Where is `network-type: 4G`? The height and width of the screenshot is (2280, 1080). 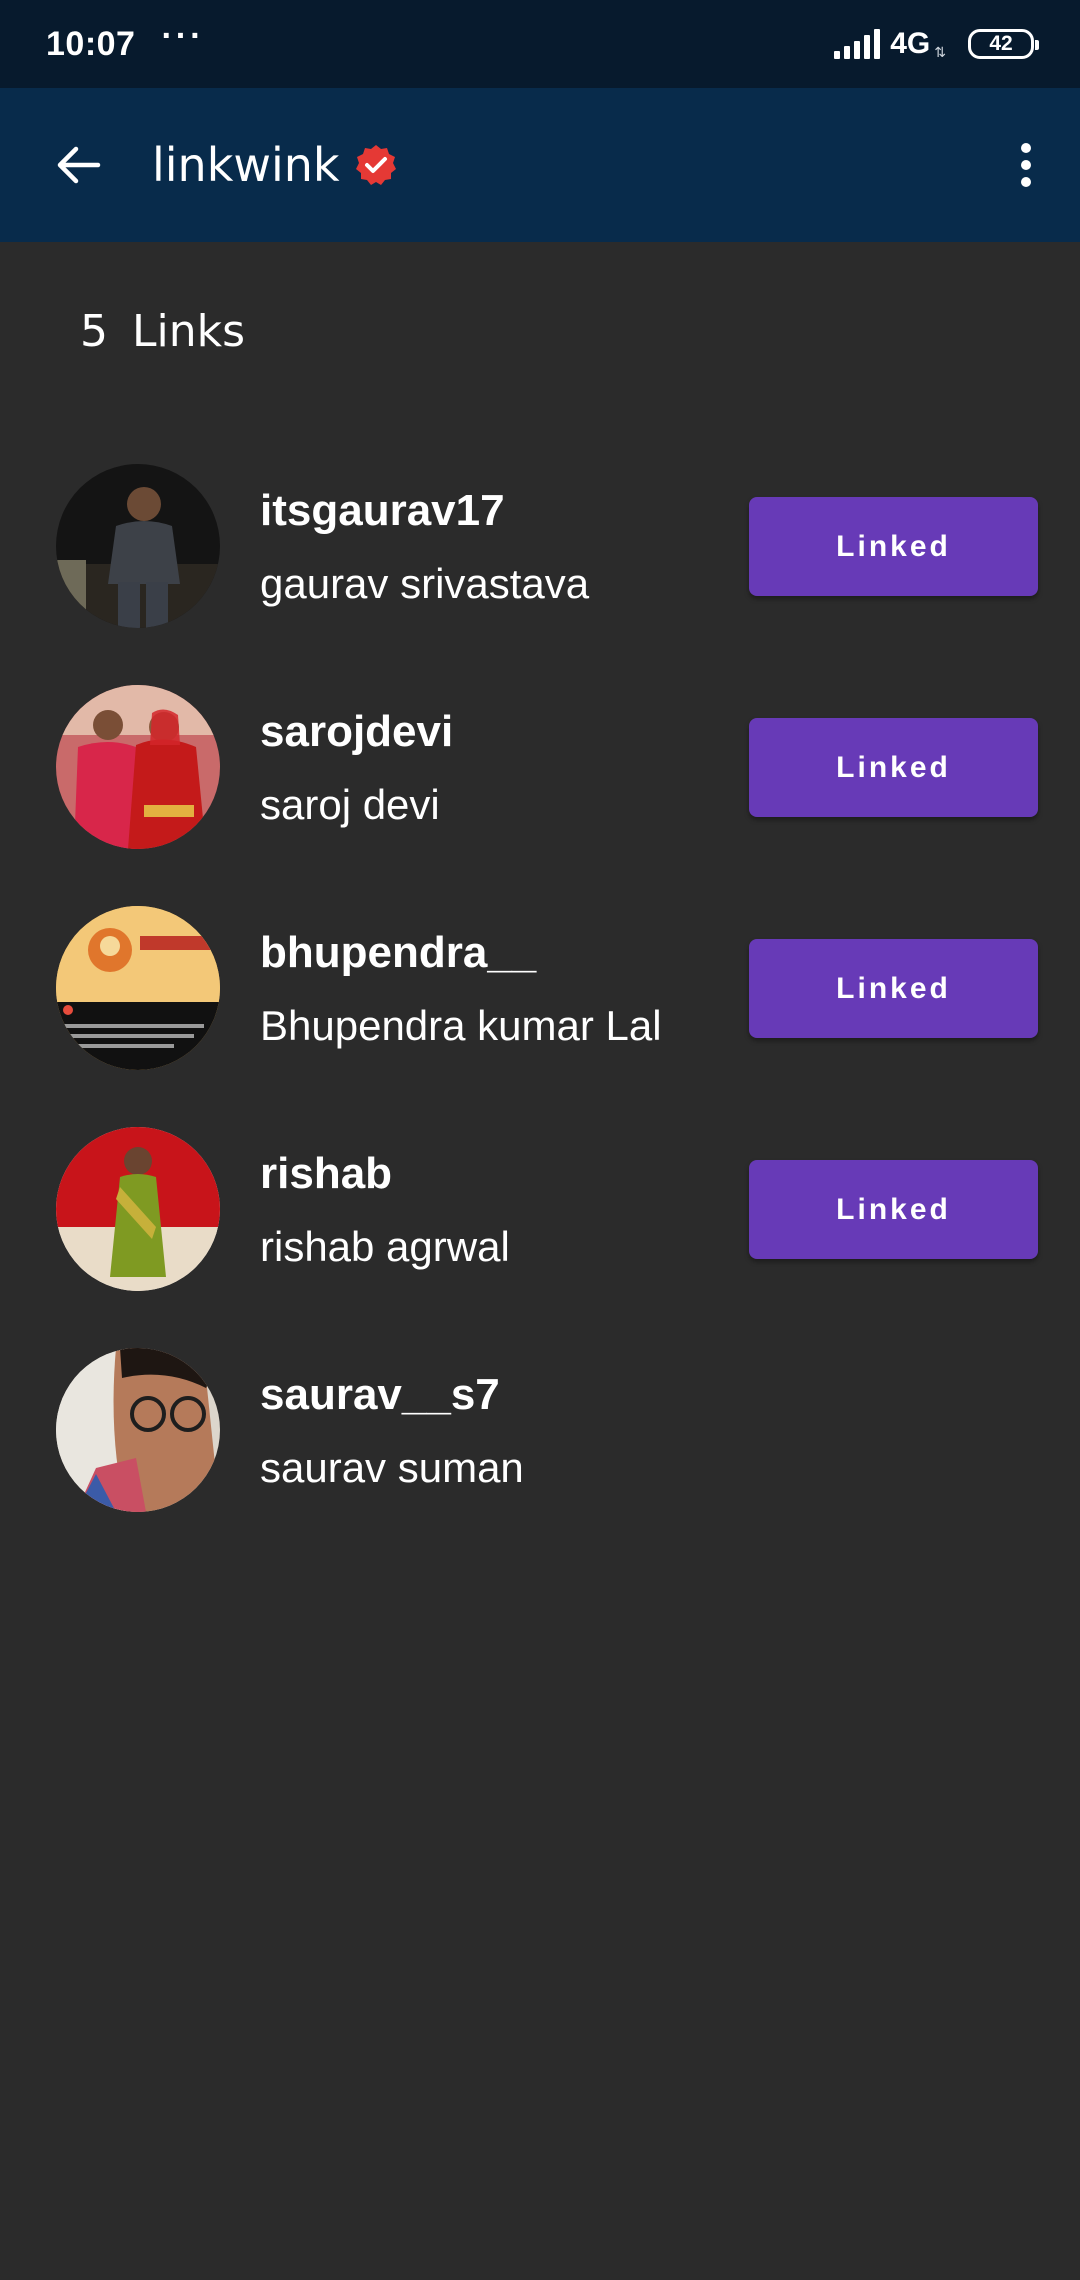 network-type: 4G is located at coordinates (910, 43).